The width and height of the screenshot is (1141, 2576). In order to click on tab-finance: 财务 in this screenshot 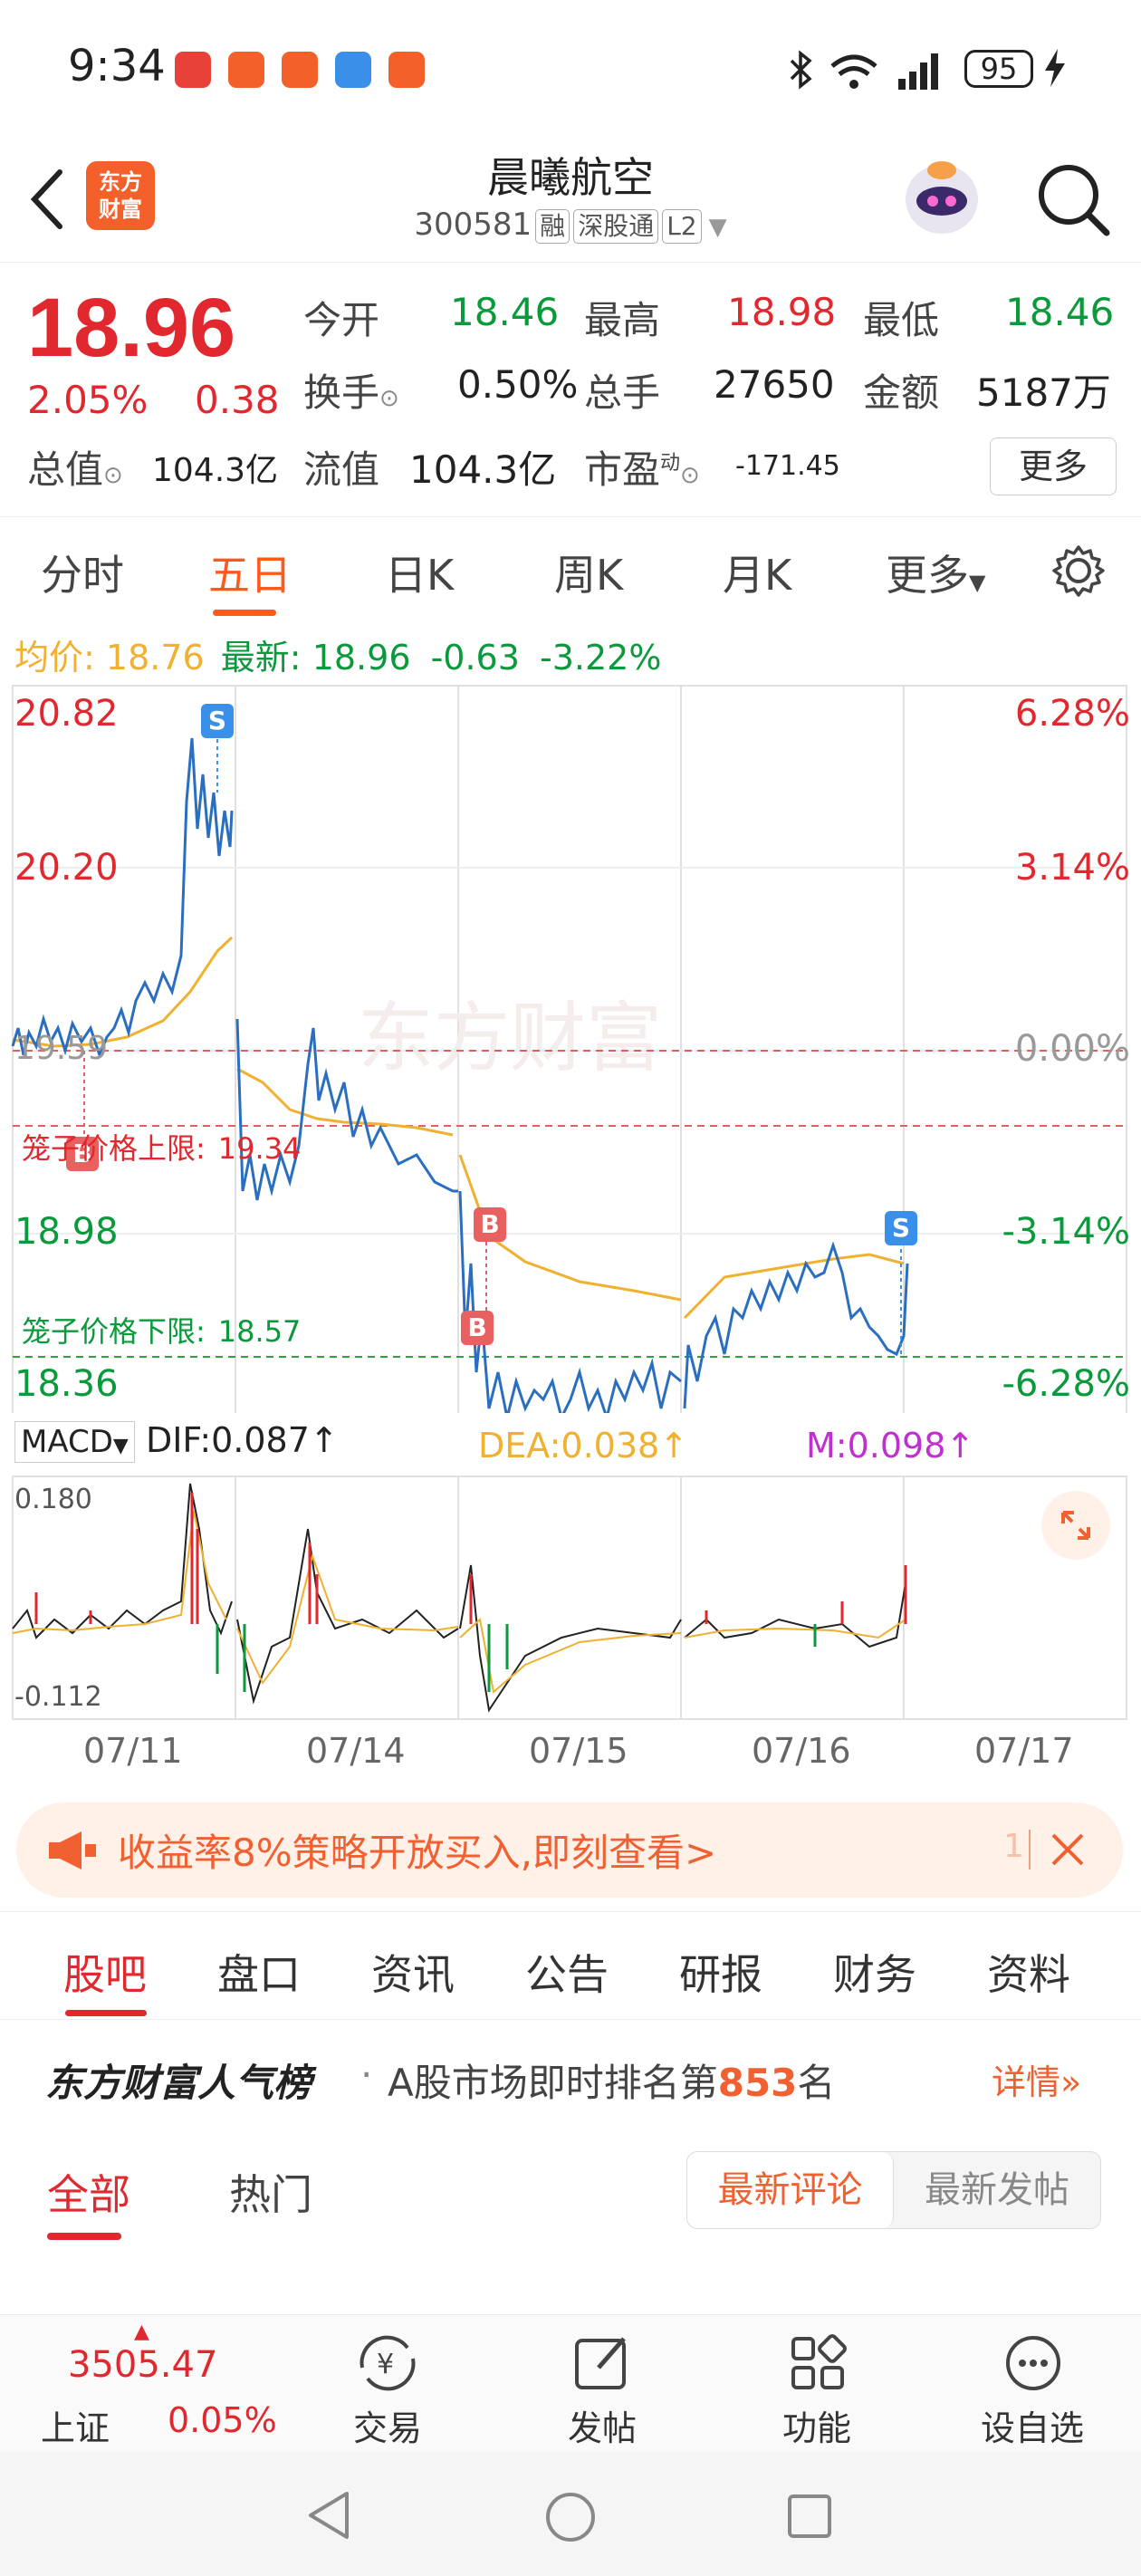, I will do `click(874, 1972)`.